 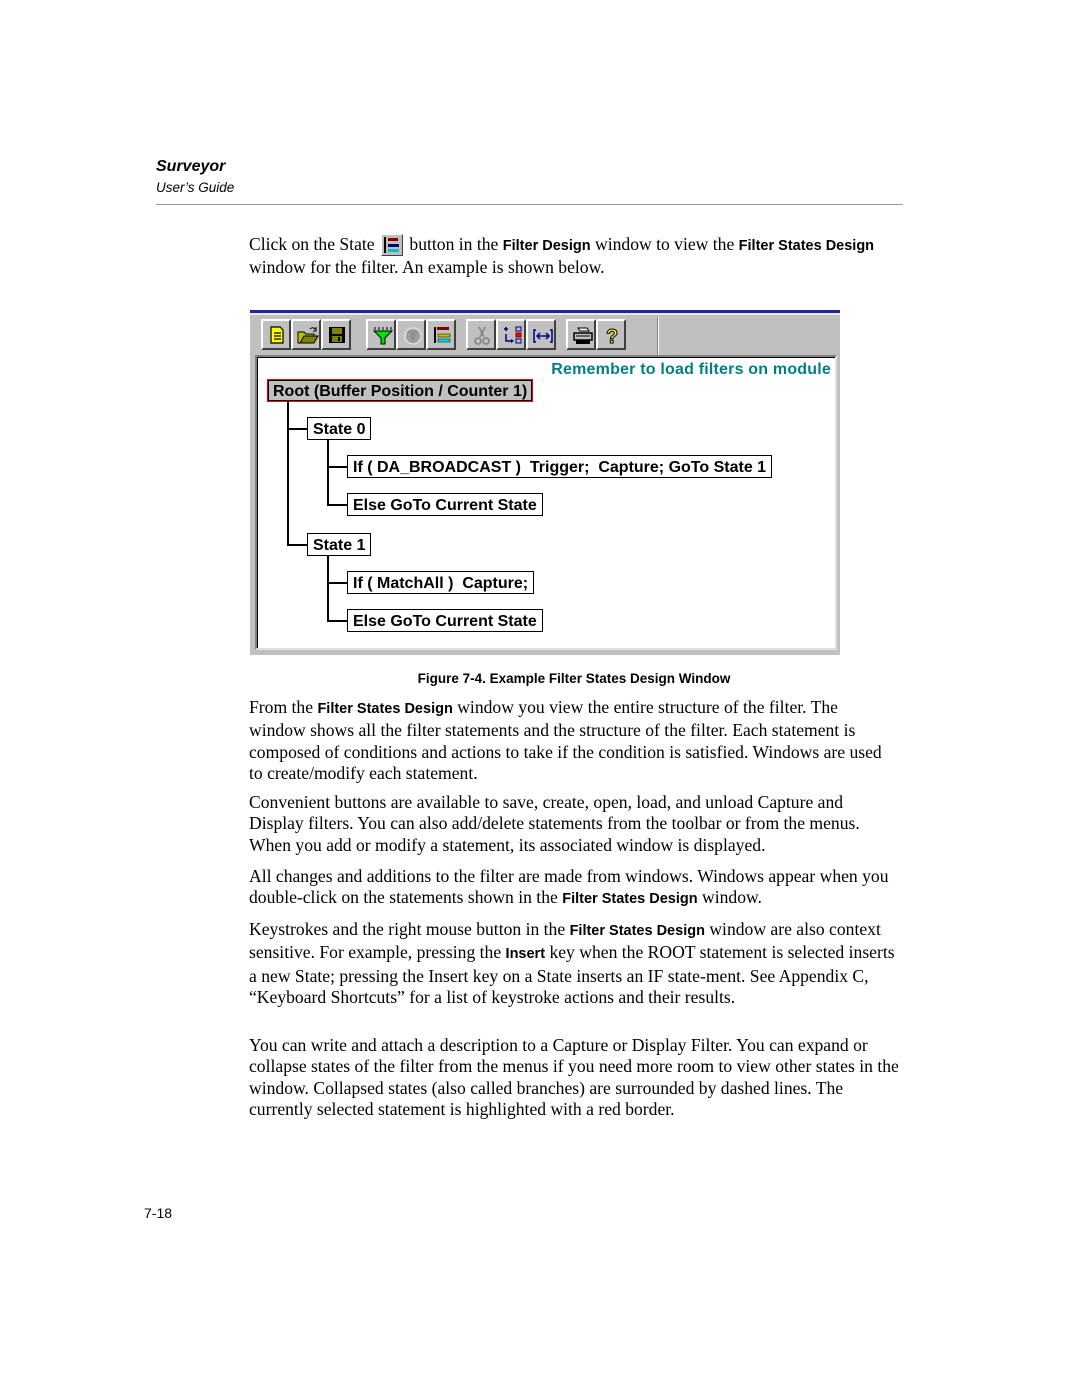 I want to click on add-statement-icon, so click(x=513, y=335).